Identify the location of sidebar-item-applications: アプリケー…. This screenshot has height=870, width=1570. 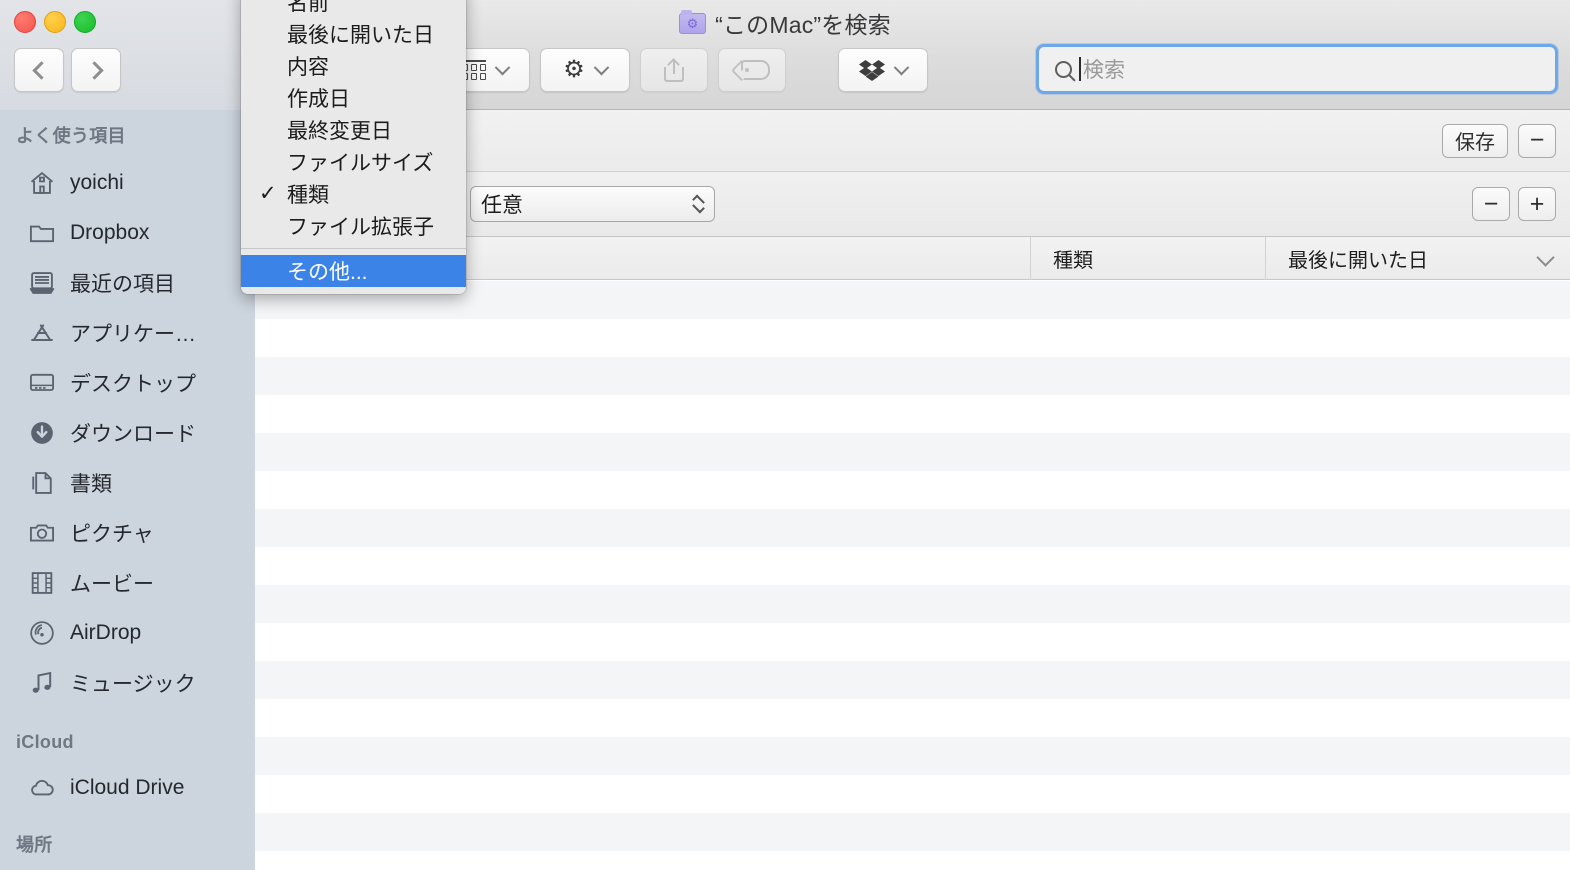
(127, 333).